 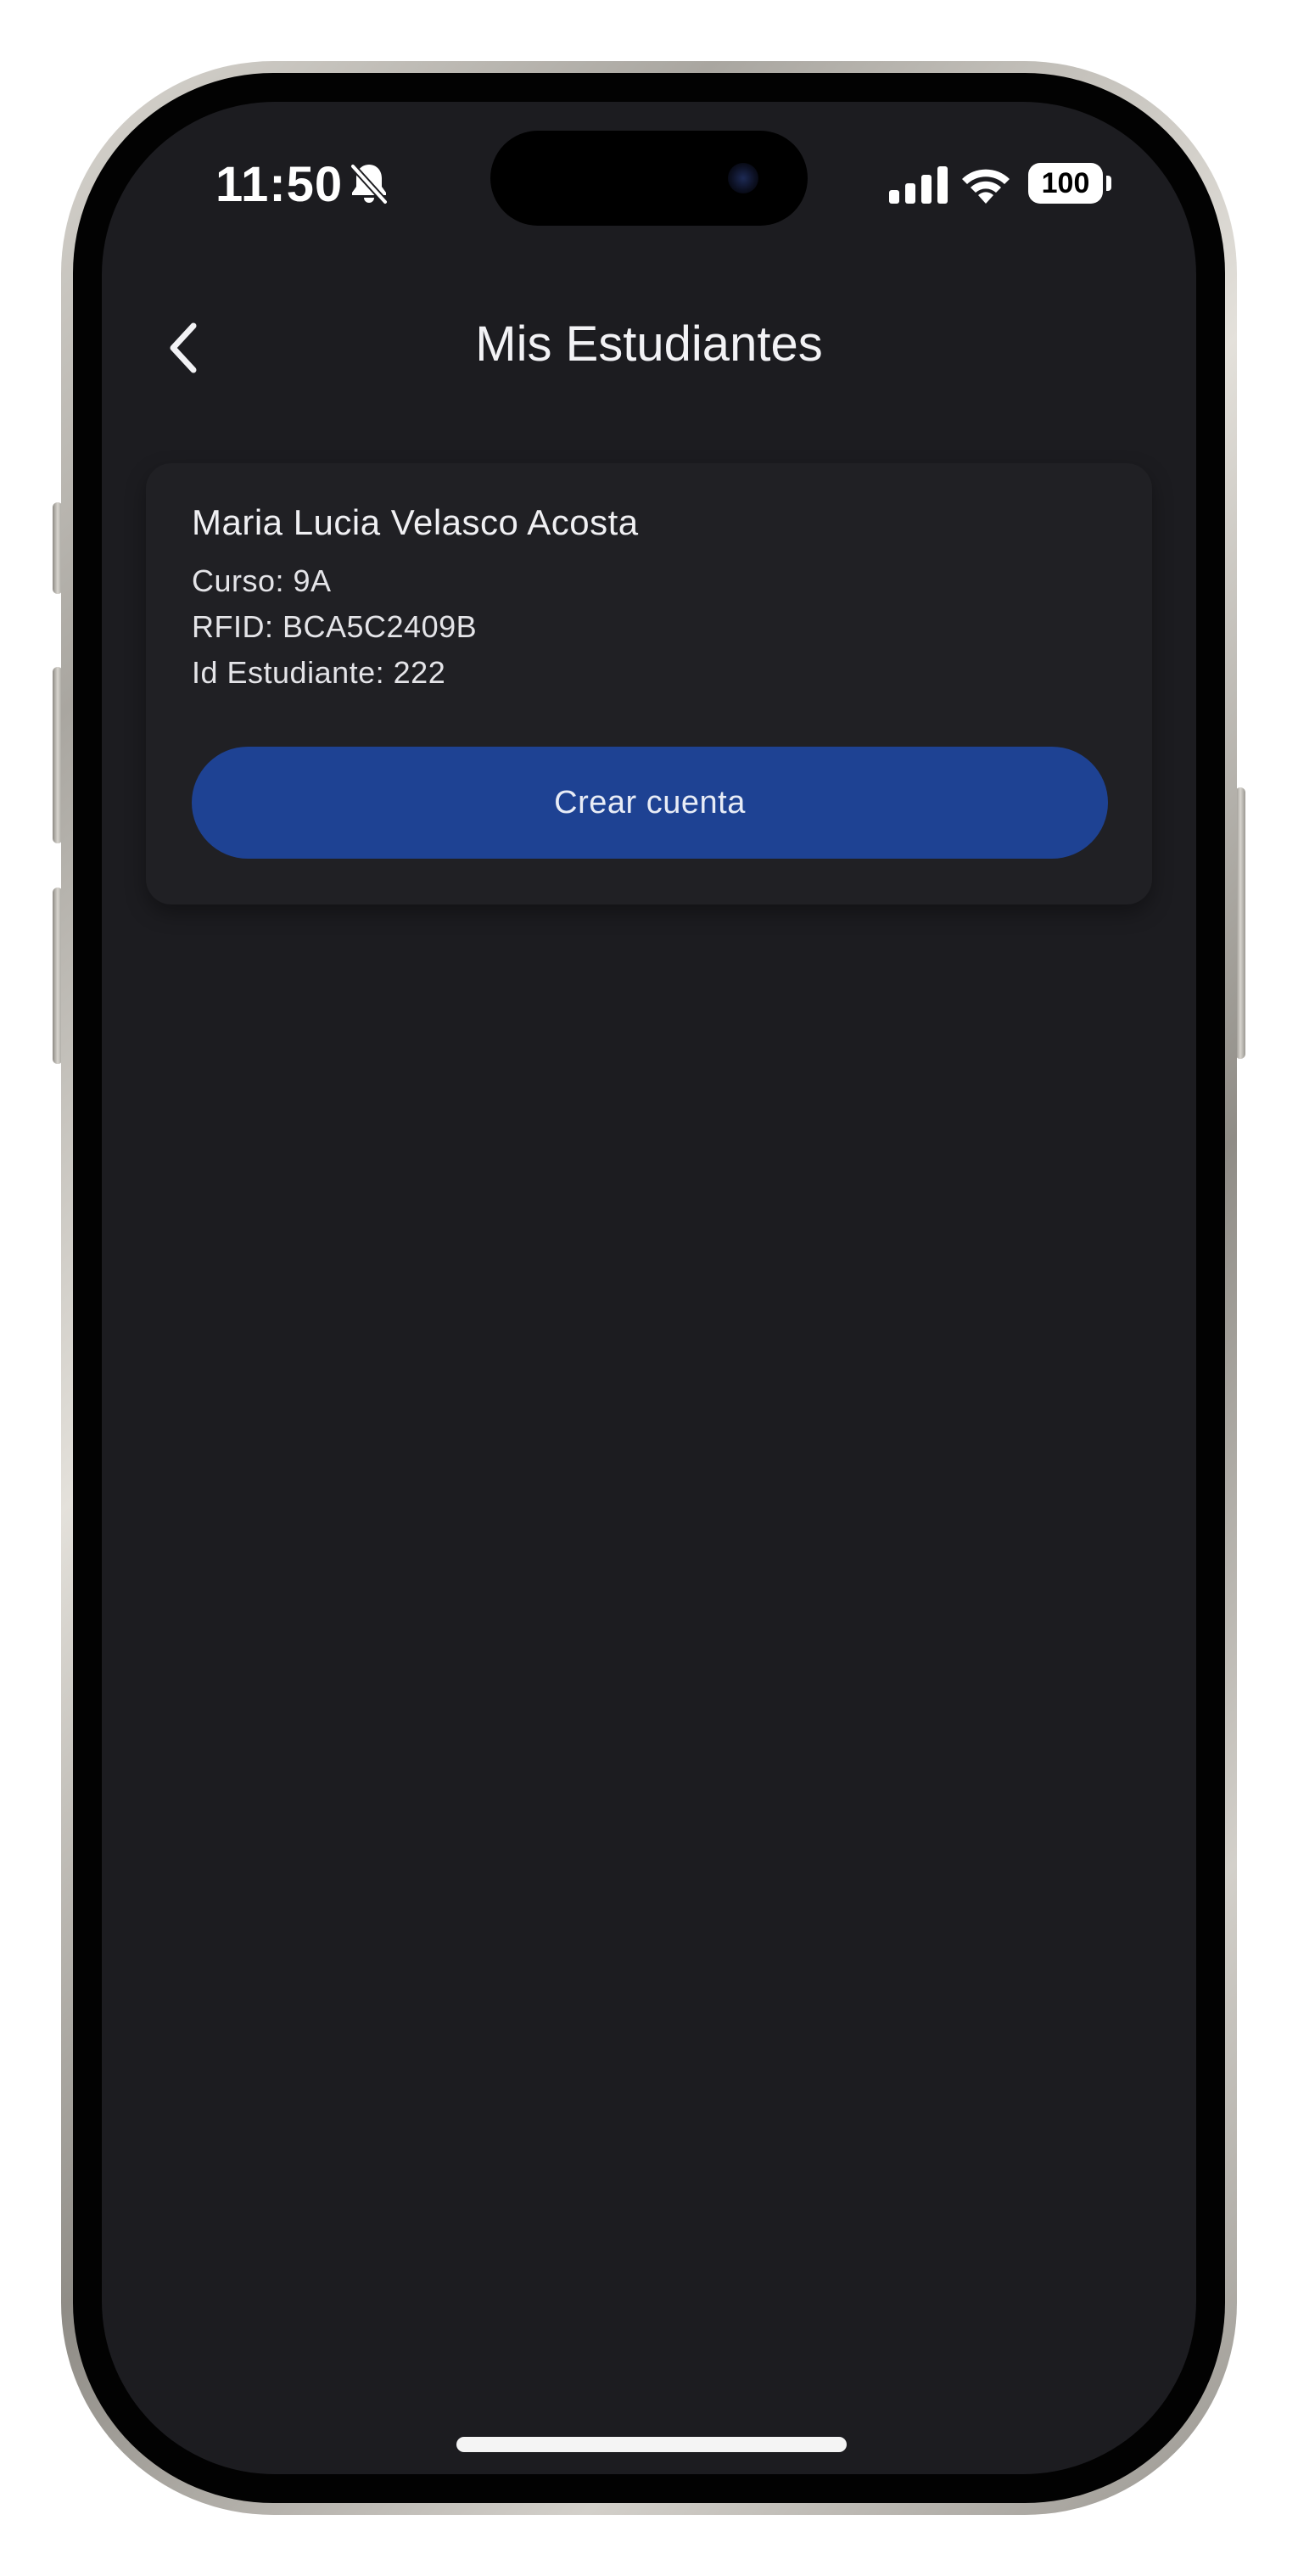 I want to click on create-account-button: Crear cuenta, so click(x=650, y=803).